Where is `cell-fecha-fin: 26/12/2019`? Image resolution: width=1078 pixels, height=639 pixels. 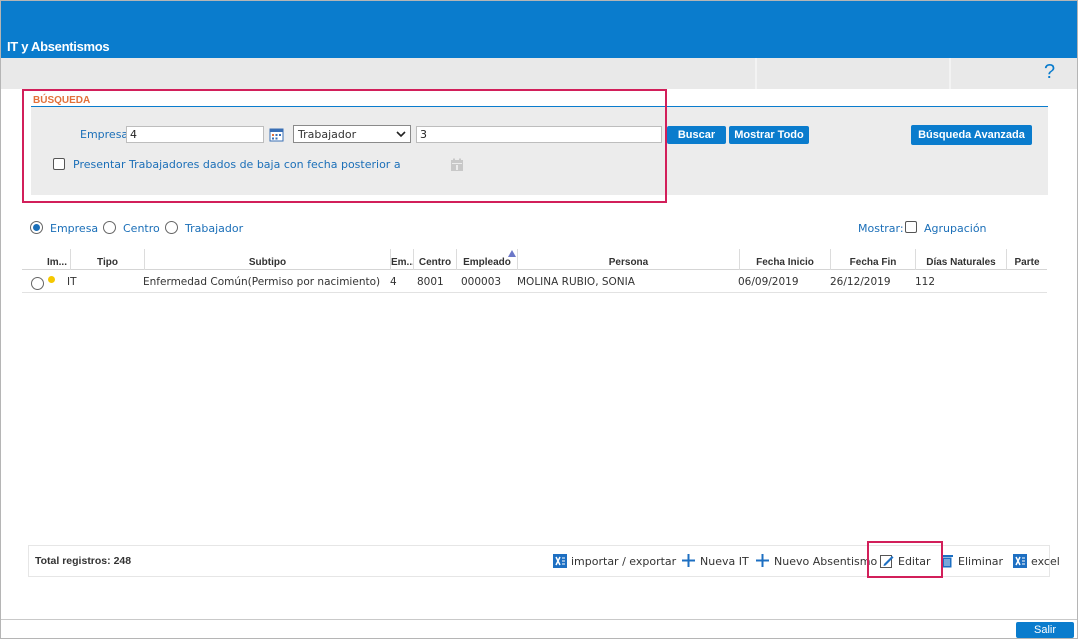 cell-fecha-fin: 26/12/2019 is located at coordinates (860, 282).